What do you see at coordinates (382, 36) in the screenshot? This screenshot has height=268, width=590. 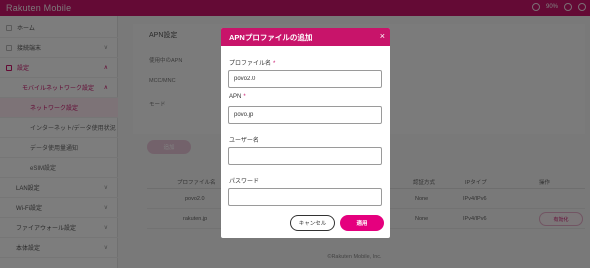 I see `close-icon: ×` at bounding box center [382, 36].